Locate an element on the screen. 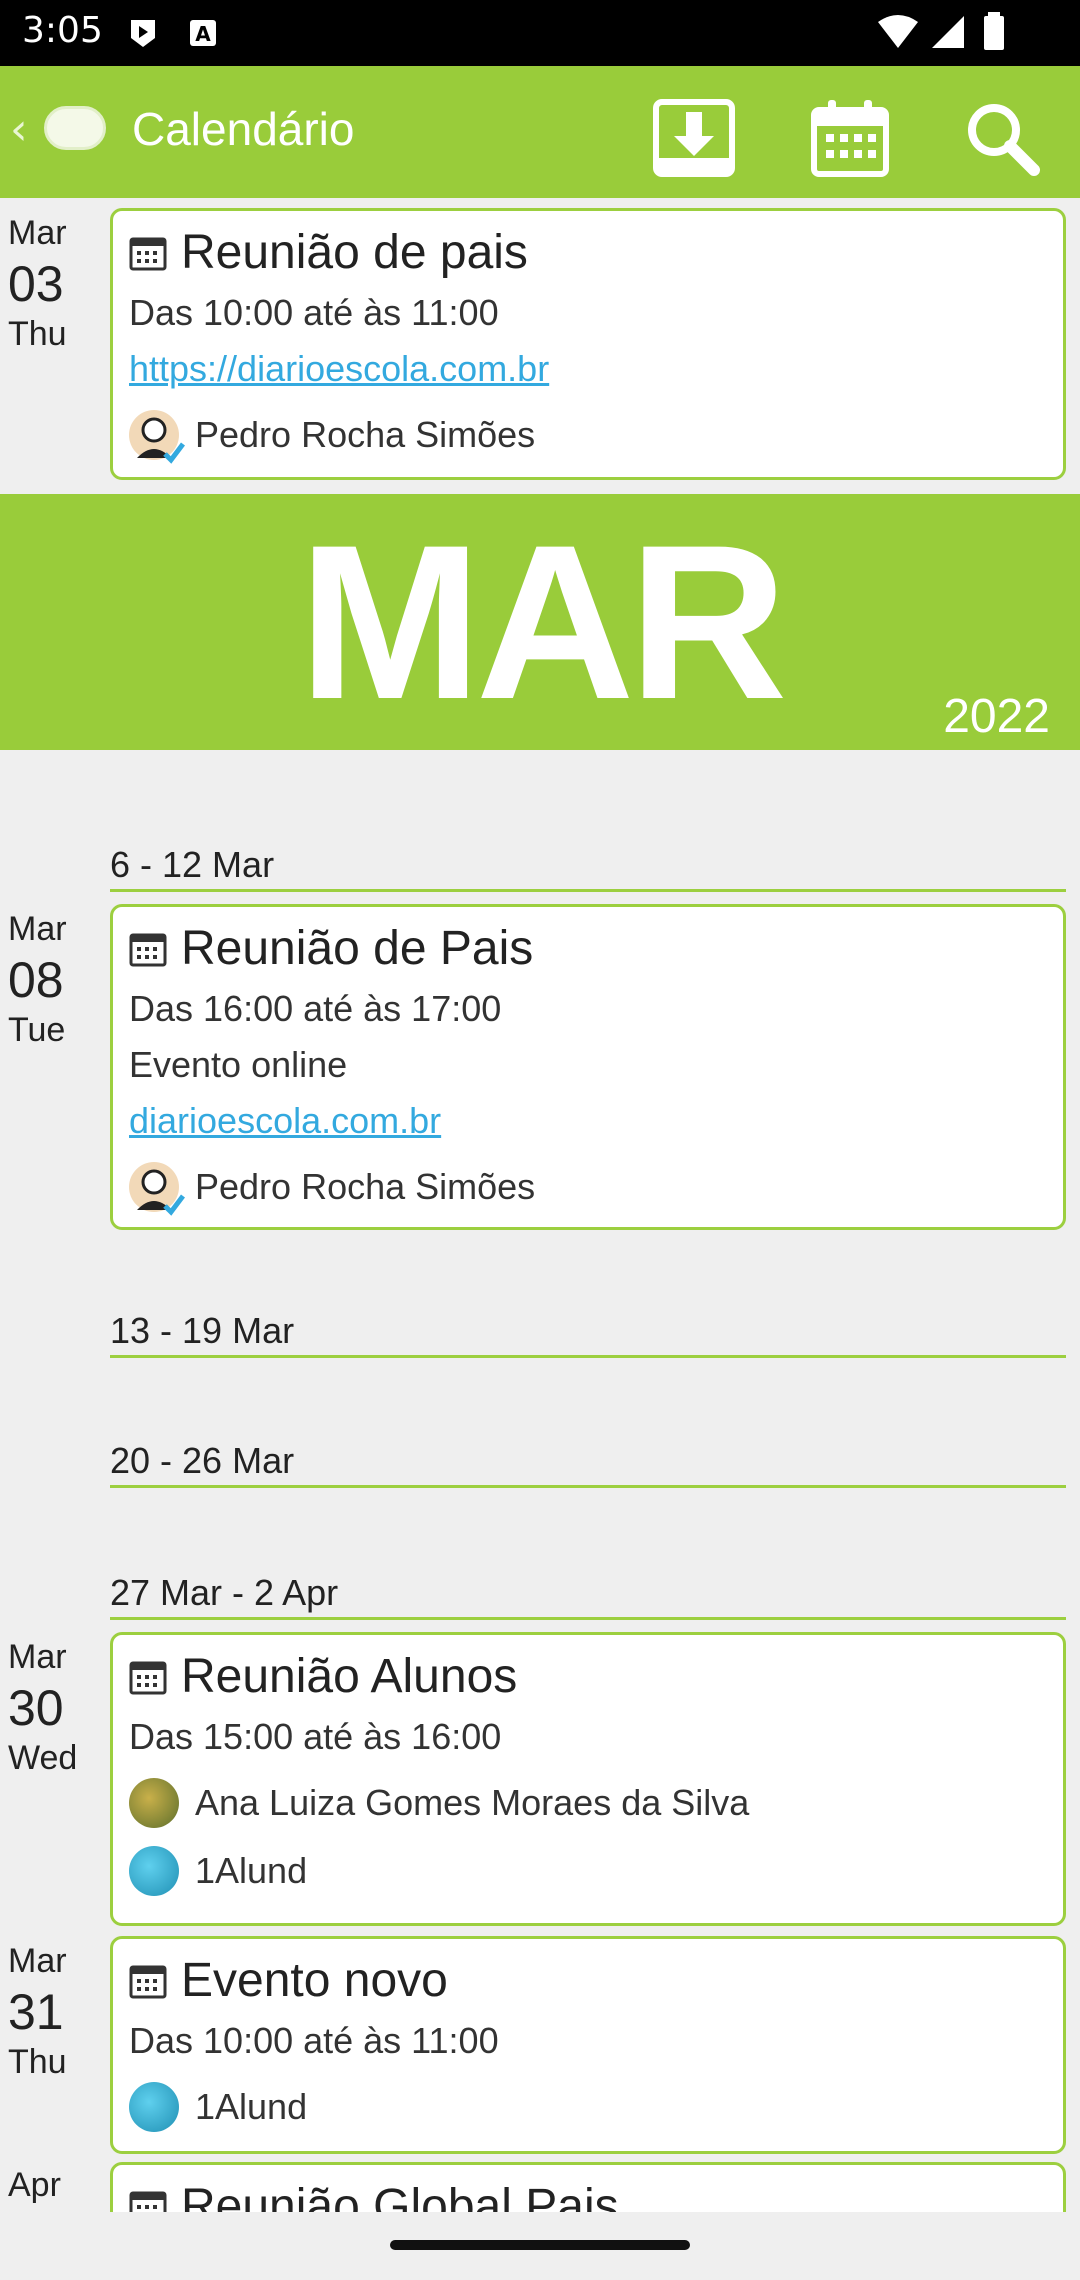  day-label: Apr is located at coordinates (34, 2185).